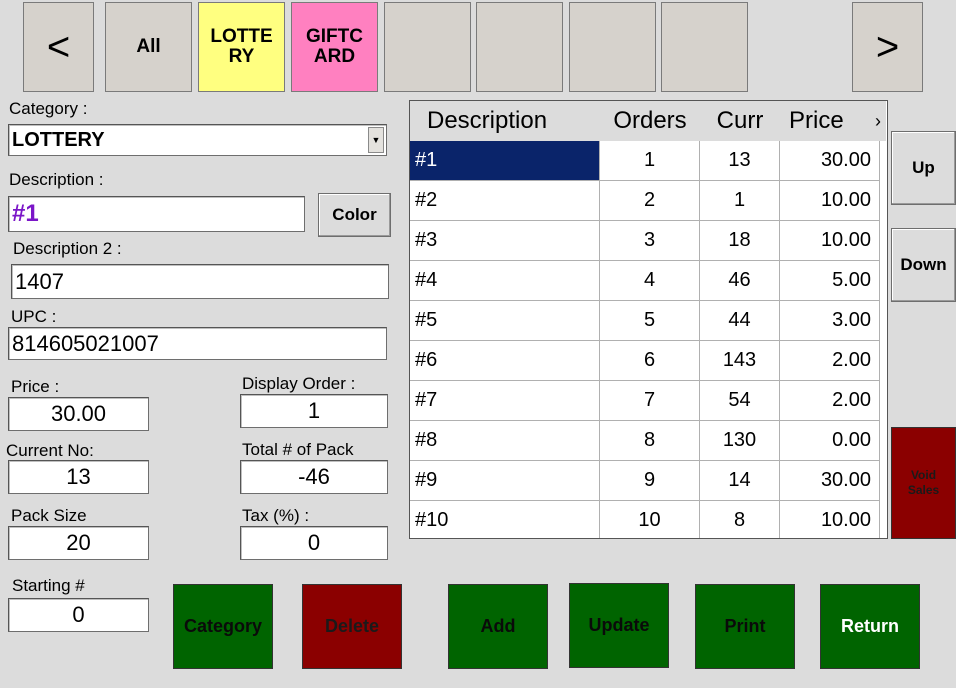 The image size is (956, 688). I want to click on description2-input: 1407, so click(200, 281).